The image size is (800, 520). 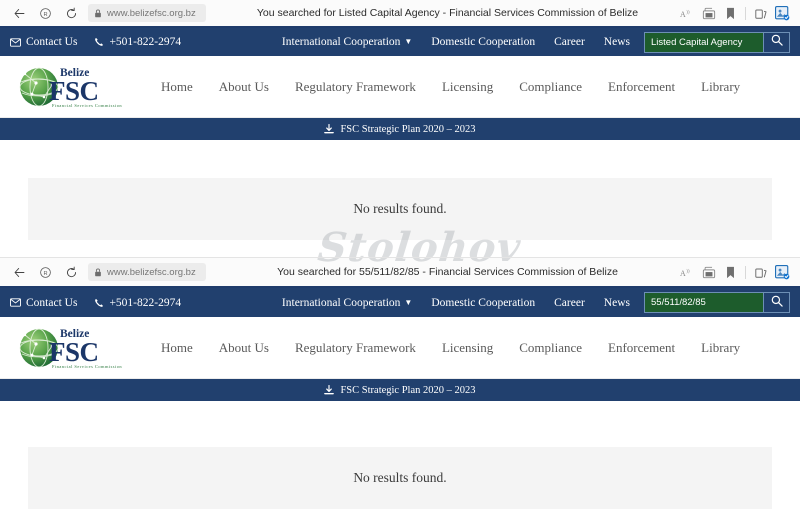 I want to click on strategic-plan-bar-1: FSC Strategic Plan 2020 – 2023, so click(x=400, y=129).